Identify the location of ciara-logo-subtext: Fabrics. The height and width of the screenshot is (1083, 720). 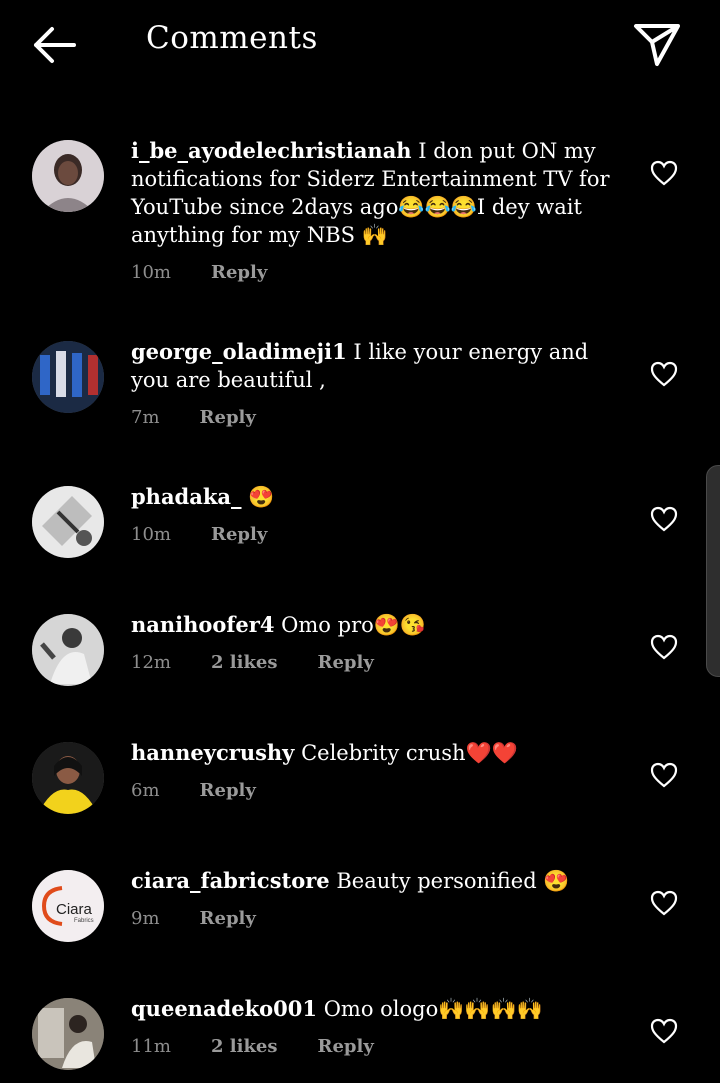
(84, 921).